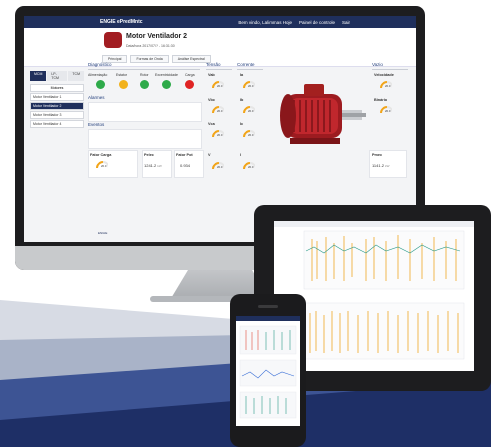 This screenshot has width=491, height=447. I want to click on lamp-label-alimentacao: Alimentação, so click(98, 75).